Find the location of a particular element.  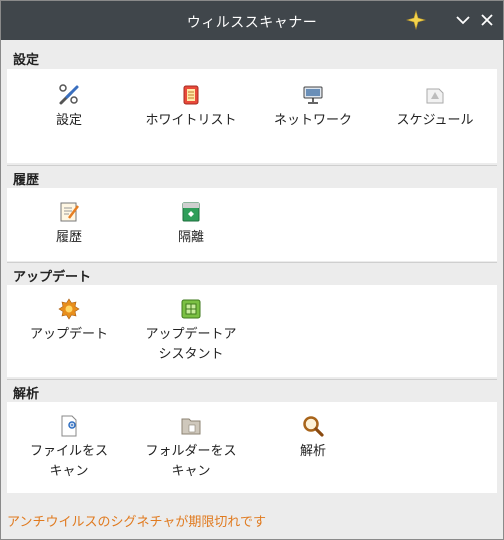

network-label: ネットワーク is located at coordinates (312, 120).